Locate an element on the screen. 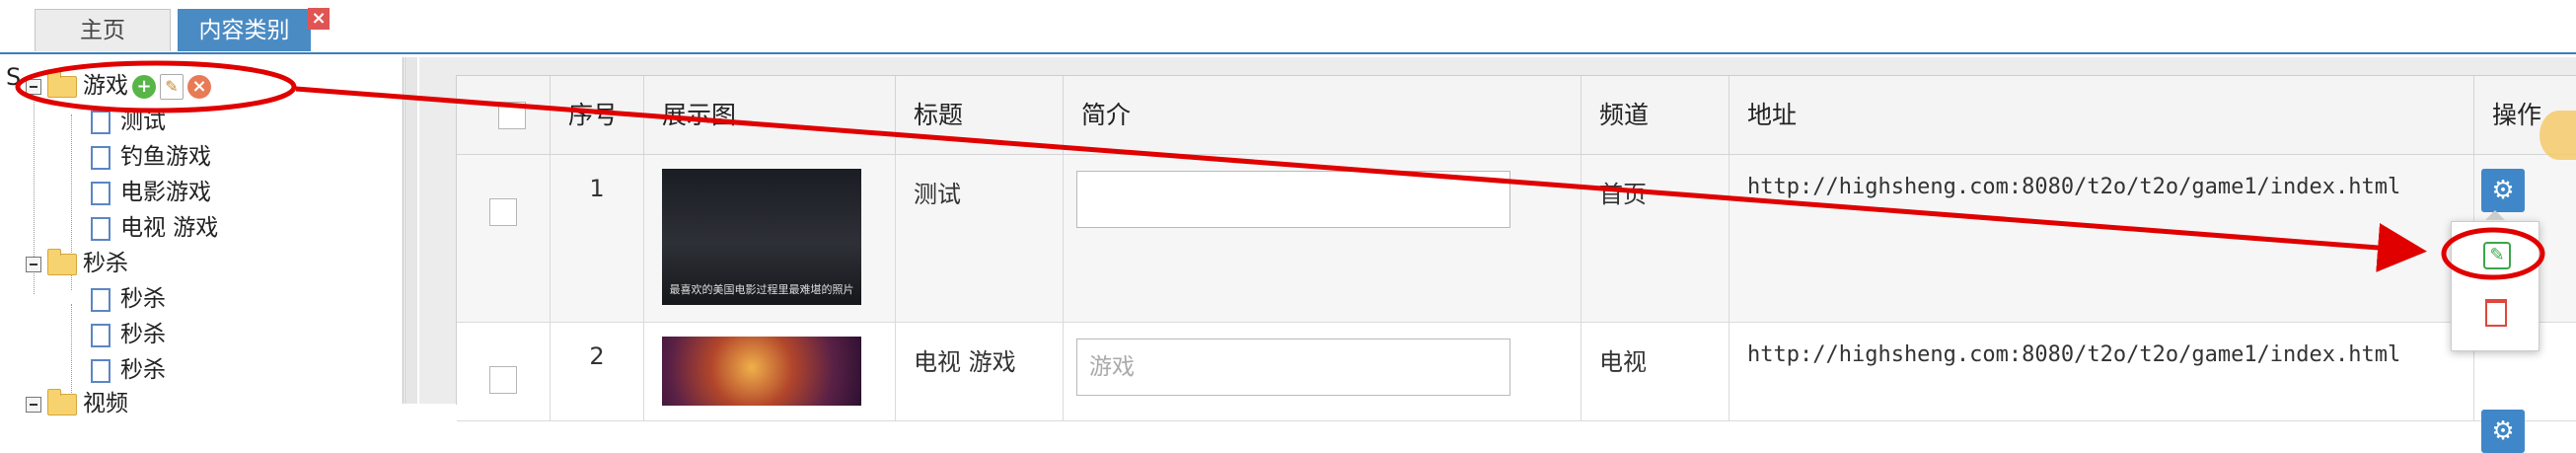 The width and height of the screenshot is (2576, 453). row-index: 2 is located at coordinates (597, 372).